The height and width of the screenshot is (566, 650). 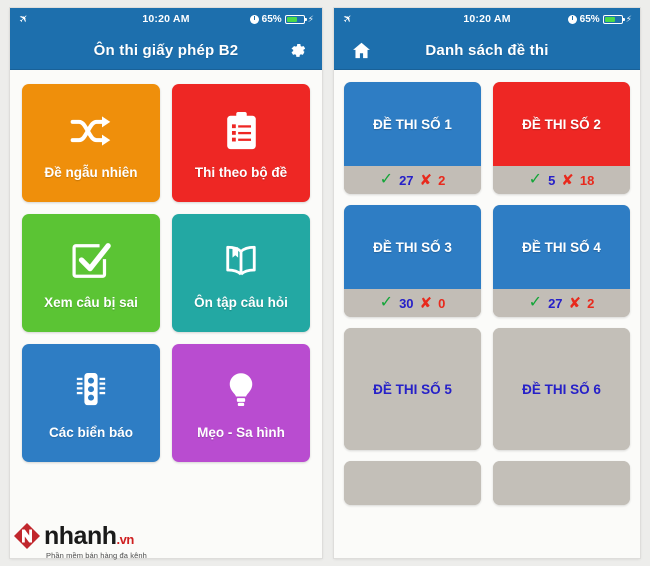 What do you see at coordinates (27, 536) in the screenshot?
I see `nhanh-logo-icon` at bounding box center [27, 536].